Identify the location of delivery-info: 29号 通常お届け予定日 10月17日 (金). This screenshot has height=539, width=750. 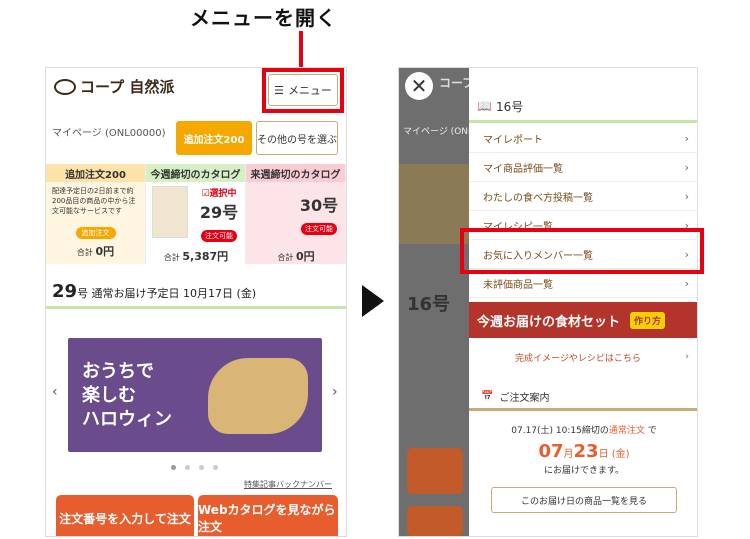
(154, 291).